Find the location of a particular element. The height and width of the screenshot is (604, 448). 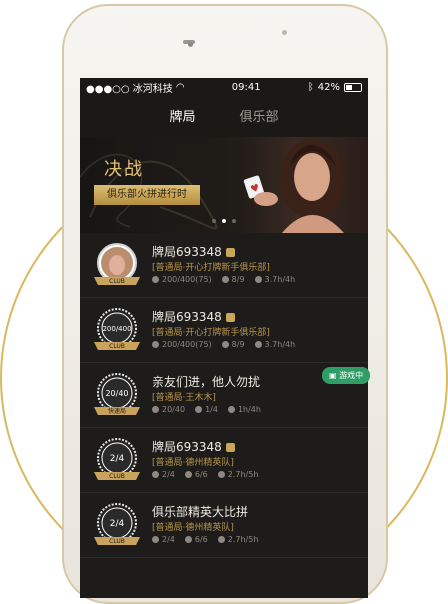

promo-banner: 决战 俱乐部火拼进行时 ♥ is located at coordinates (224, 185).